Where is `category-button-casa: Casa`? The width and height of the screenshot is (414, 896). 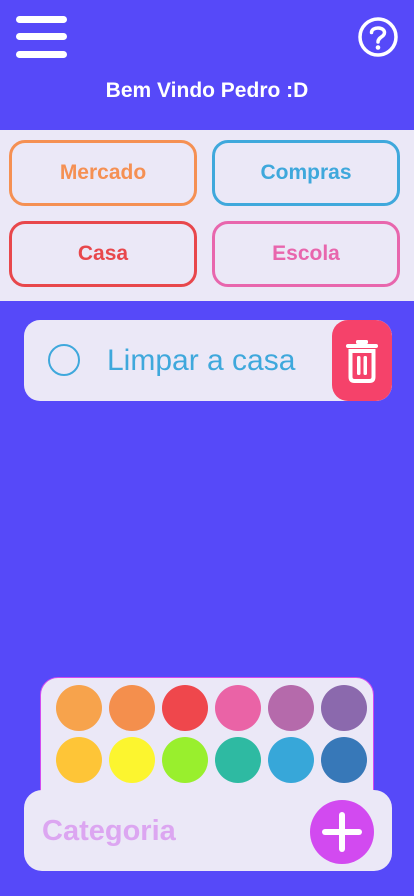
category-button-casa: Casa is located at coordinates (103, 254).